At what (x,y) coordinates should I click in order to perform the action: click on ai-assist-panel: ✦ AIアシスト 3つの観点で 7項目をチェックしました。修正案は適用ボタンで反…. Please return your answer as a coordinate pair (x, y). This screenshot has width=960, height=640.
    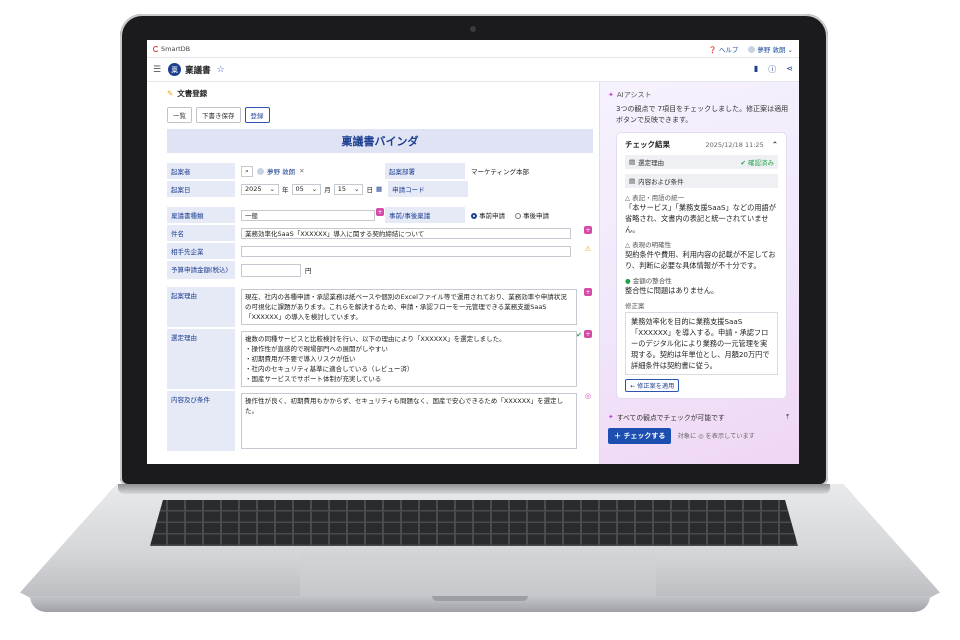
    Looking at the image, I should click on (699, 273).